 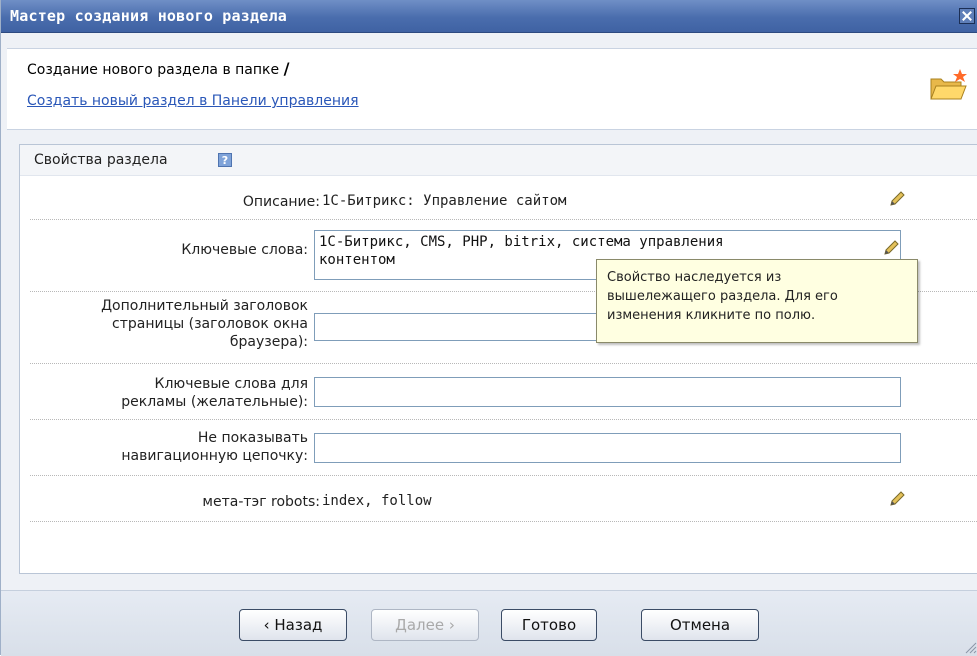 I want to click on close-icon, so click(x=967, y=16).